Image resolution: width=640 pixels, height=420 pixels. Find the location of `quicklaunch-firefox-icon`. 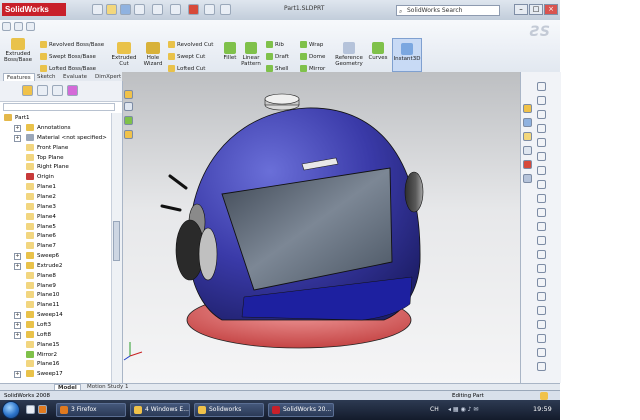

quicklaunch-firefox-icon is located at coordinates (42, 409).